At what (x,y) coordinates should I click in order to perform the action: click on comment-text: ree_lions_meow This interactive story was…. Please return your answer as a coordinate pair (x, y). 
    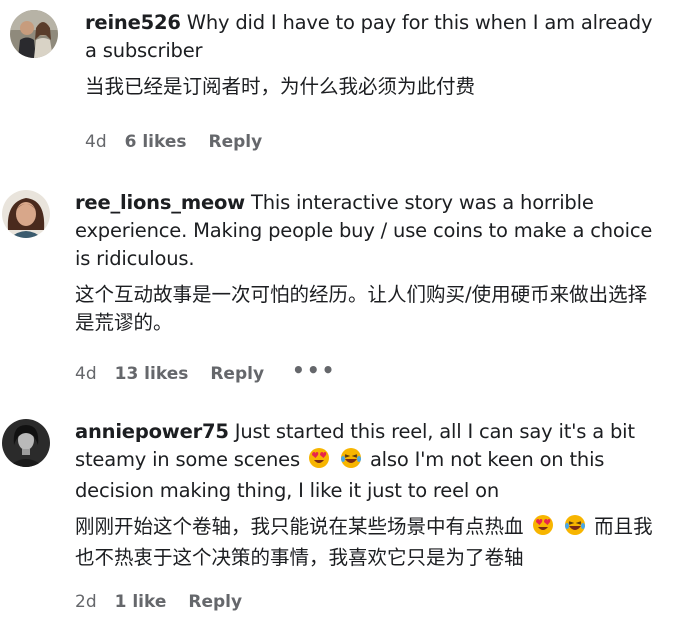
    Looking at the image, I should click on (369, 231).